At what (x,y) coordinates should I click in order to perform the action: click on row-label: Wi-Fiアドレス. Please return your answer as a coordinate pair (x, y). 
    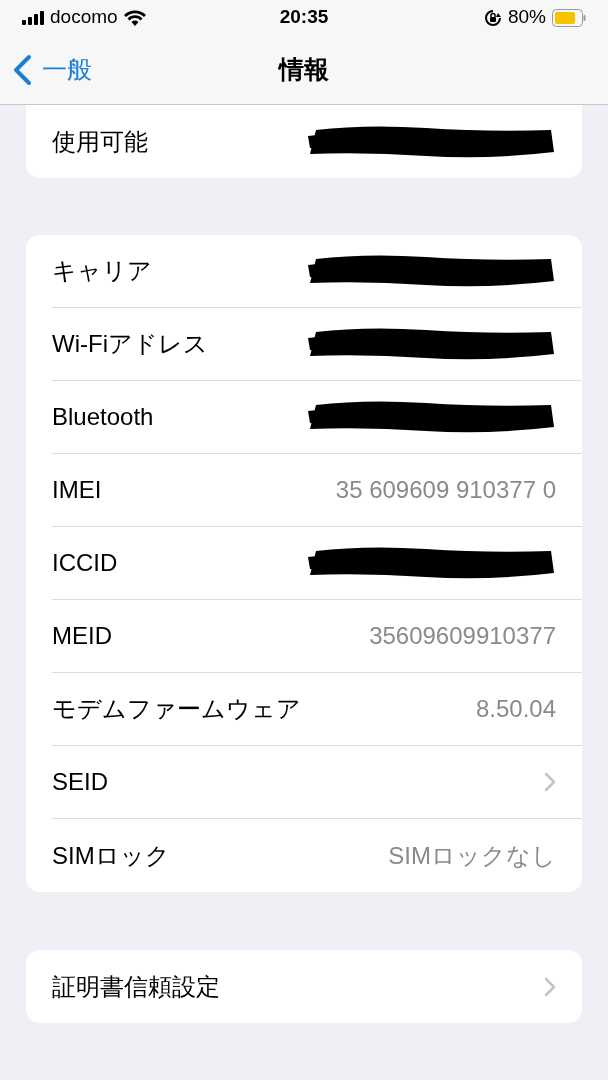
    Looking at the image, I should click on (130, 344).